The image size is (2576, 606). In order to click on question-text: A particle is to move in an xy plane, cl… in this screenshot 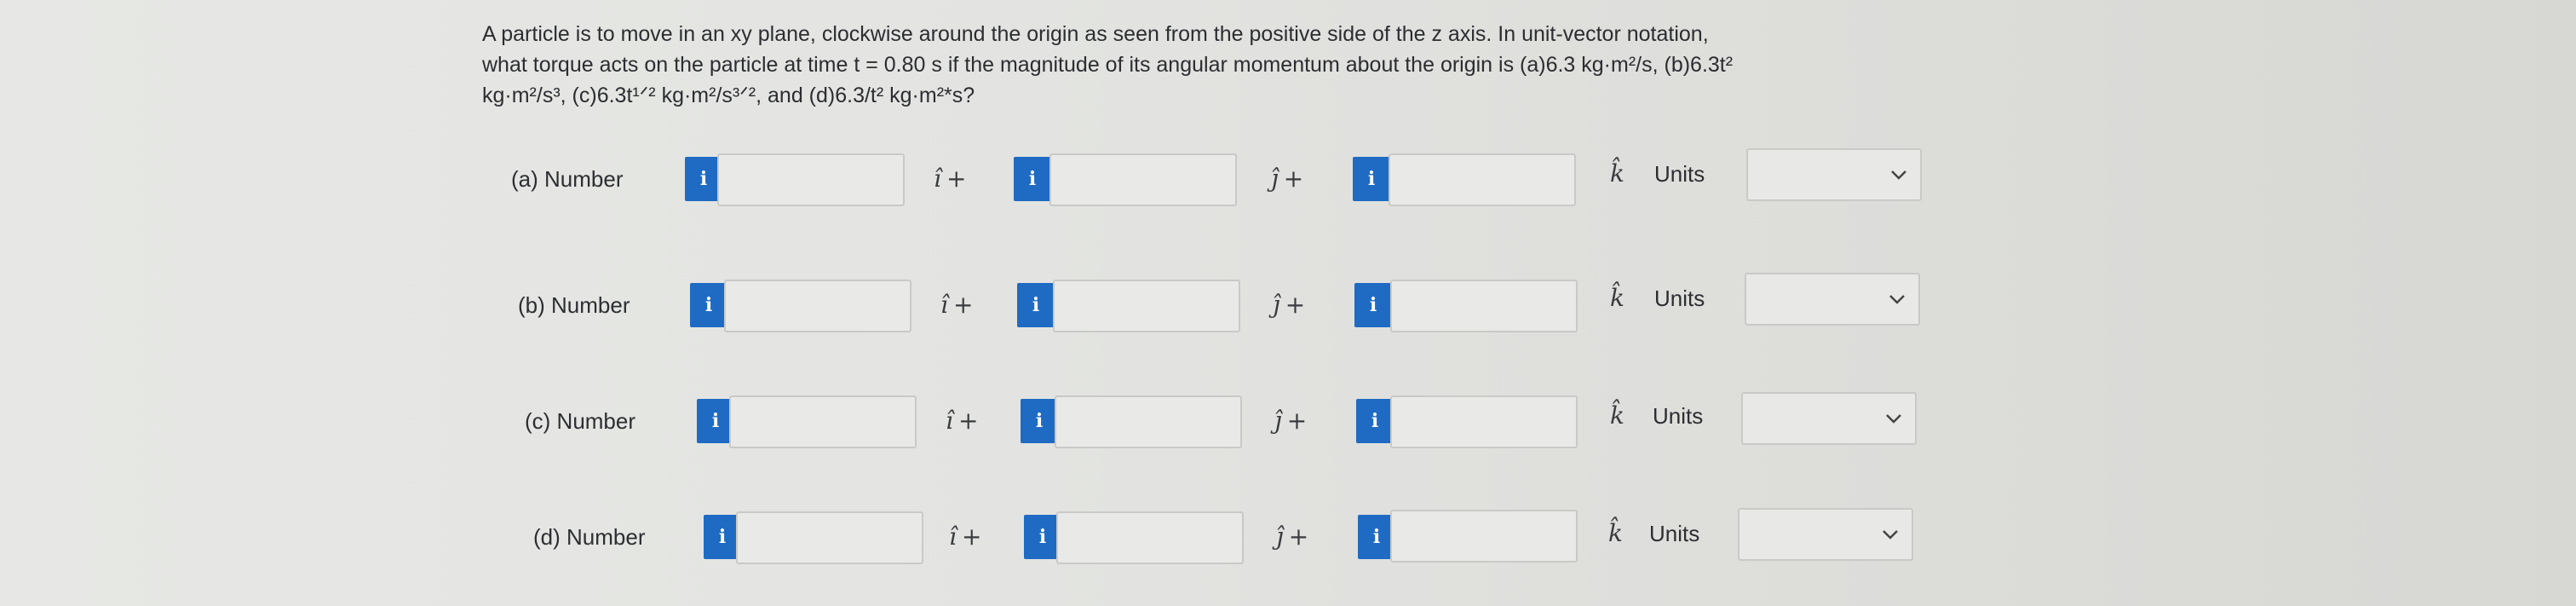, I will do `click(1240, 65)`.